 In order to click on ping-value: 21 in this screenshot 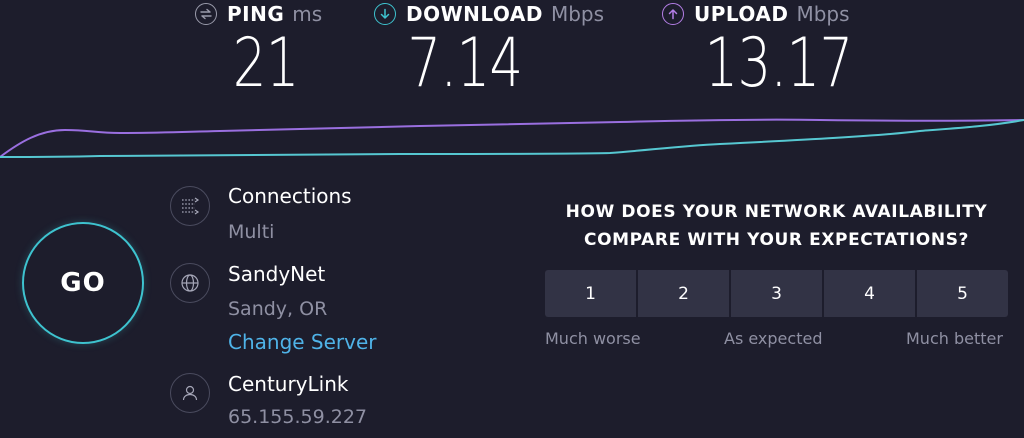, I will do `click(266, 63)`.